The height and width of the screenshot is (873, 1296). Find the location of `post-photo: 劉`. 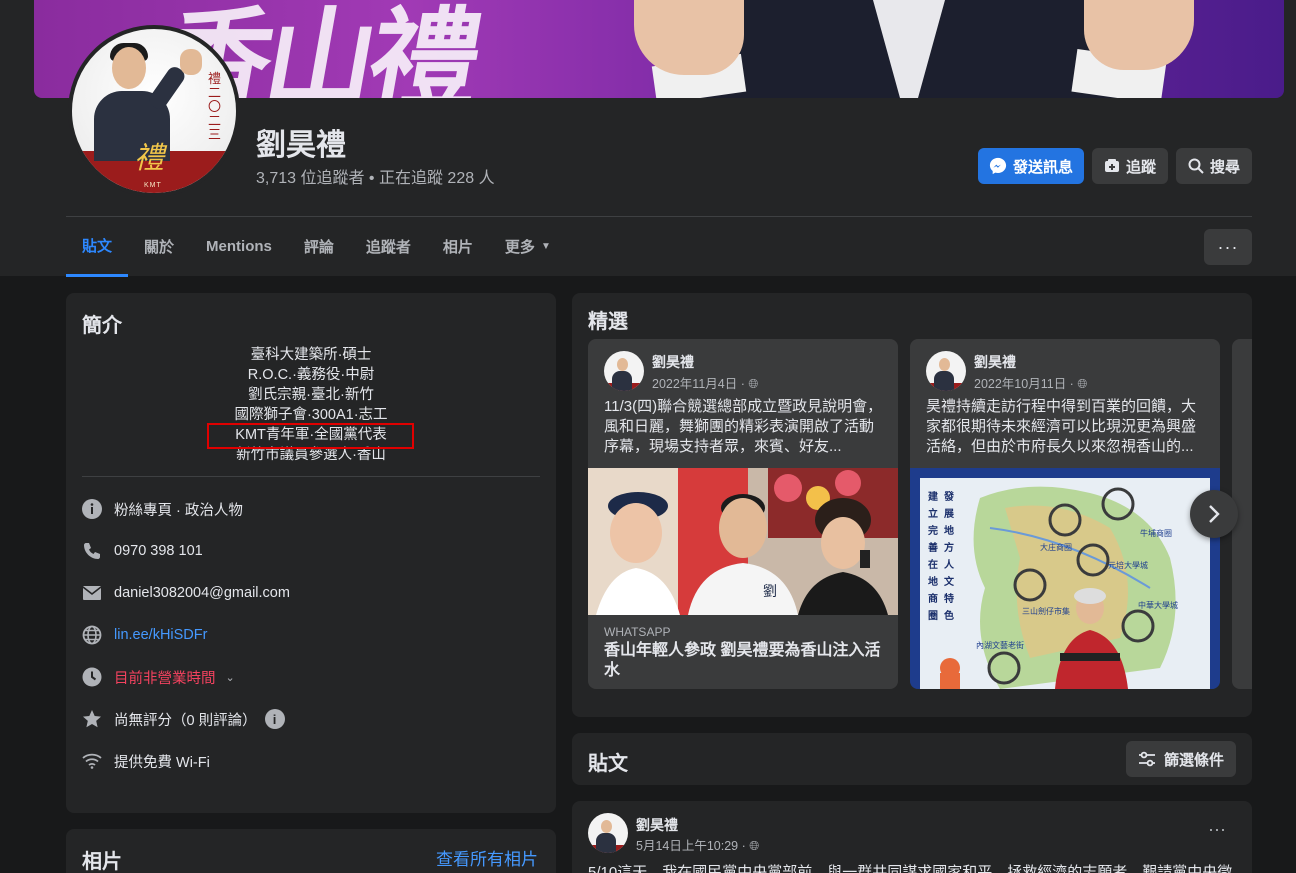

post-photo: 劉 is located at coordinates (743, 541).